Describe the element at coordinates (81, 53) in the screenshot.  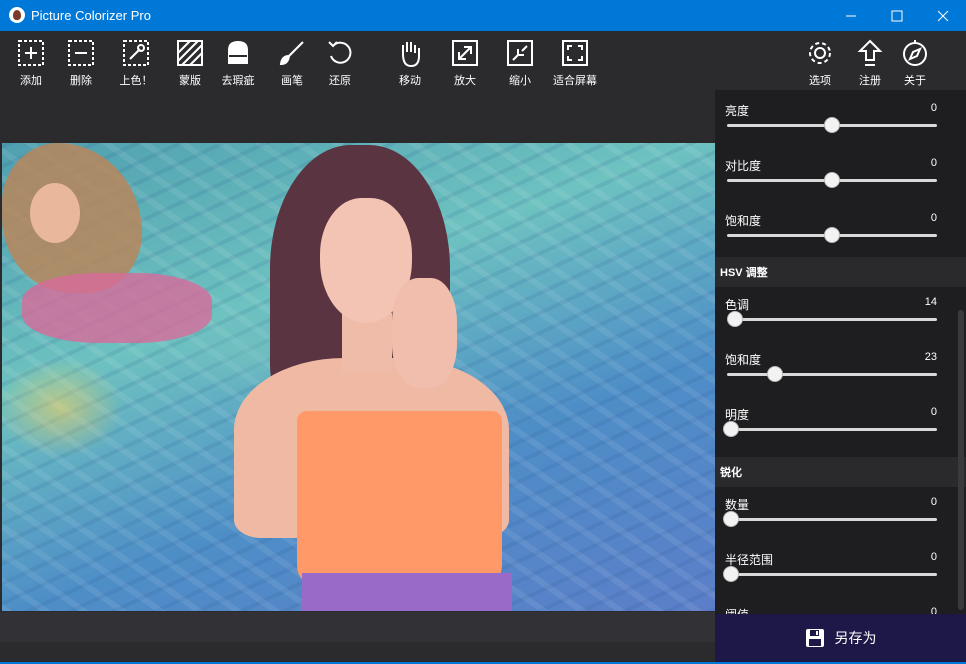
I see `delete-icon` at that location.